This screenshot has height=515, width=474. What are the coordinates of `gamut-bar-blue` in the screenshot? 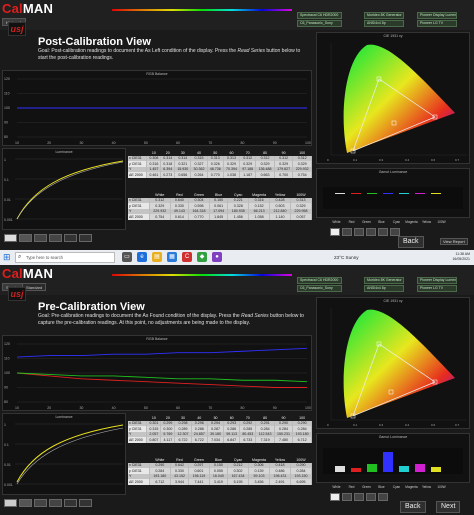 It's located at (388, 462).